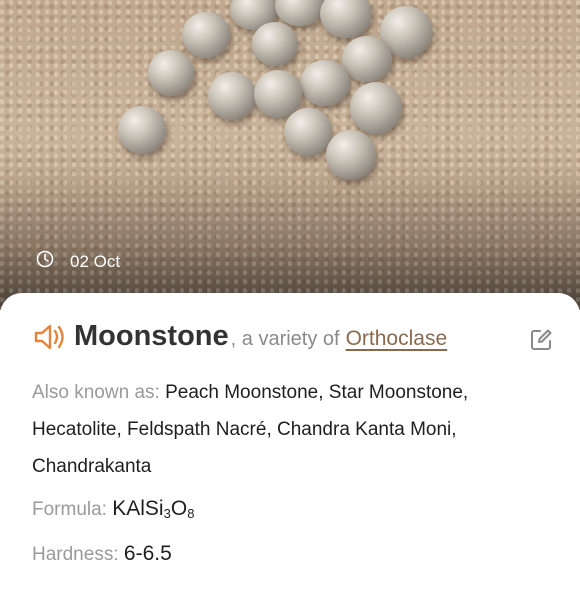 The image size is (580, 593). What do you see at coordinates (292, 511) in the screenshot?
I see `formula-row: Formula: KAlSi3O8` at bounding box center [292, 511].